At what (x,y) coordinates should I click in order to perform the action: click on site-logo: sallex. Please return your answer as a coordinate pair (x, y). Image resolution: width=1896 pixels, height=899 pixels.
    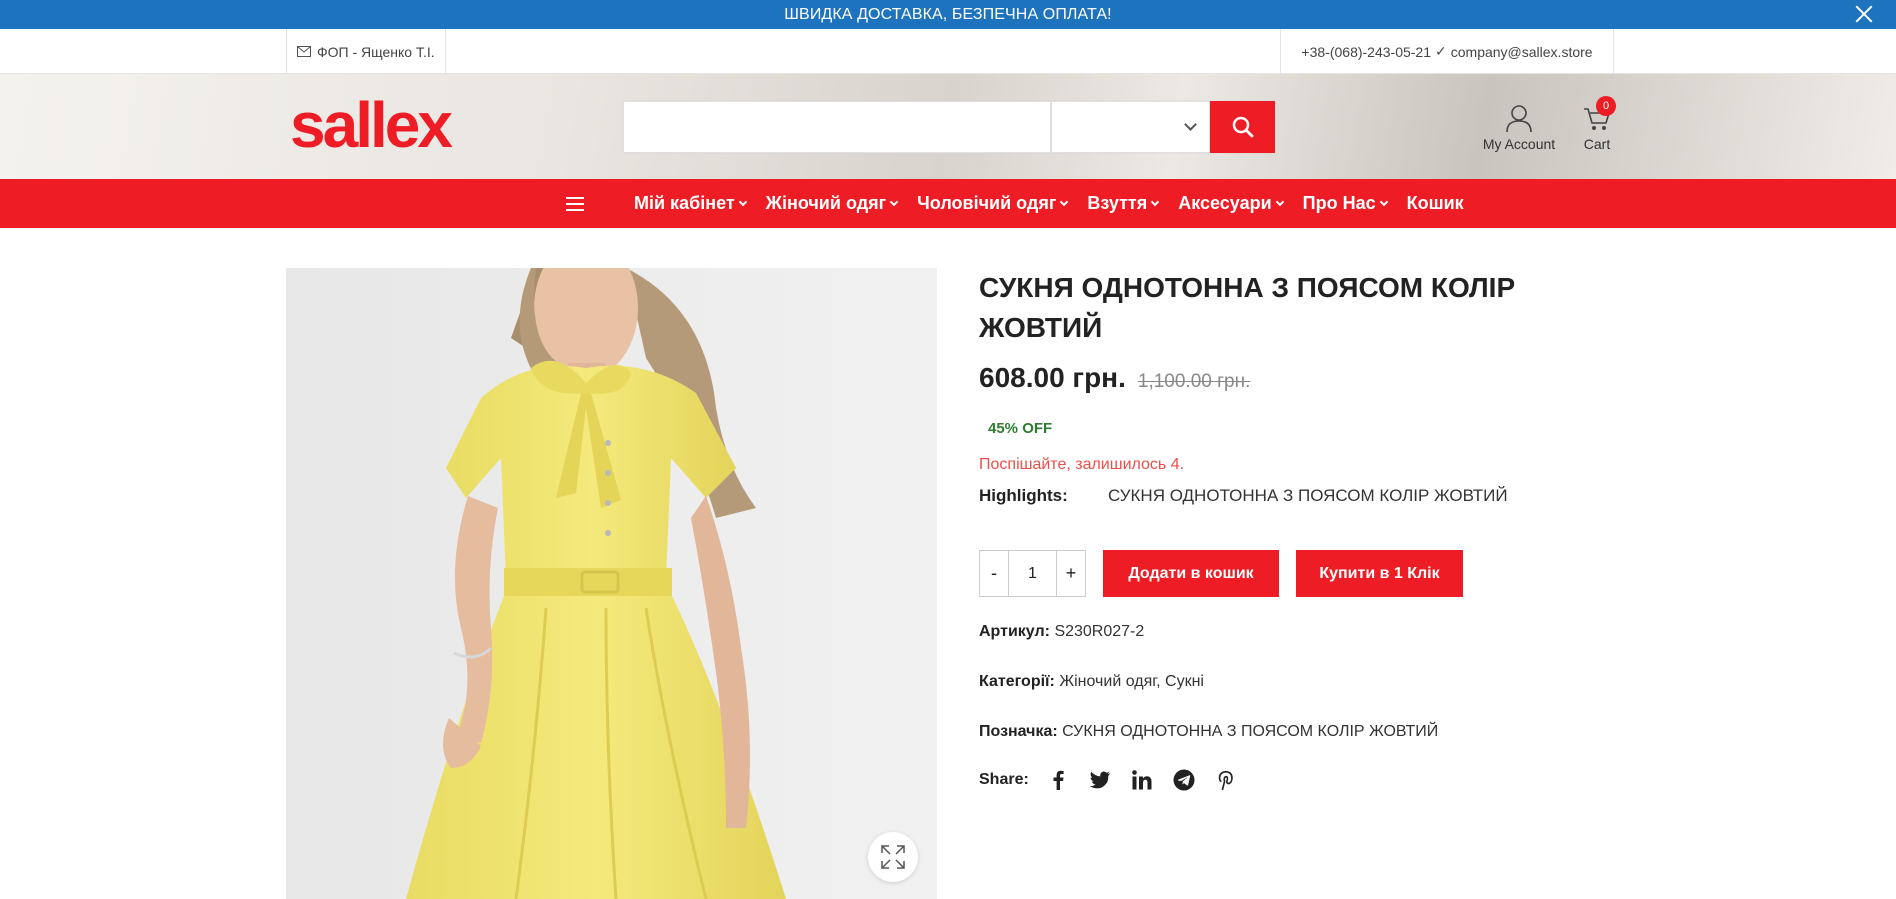
    Looking at the image, I should click on (371, 125).